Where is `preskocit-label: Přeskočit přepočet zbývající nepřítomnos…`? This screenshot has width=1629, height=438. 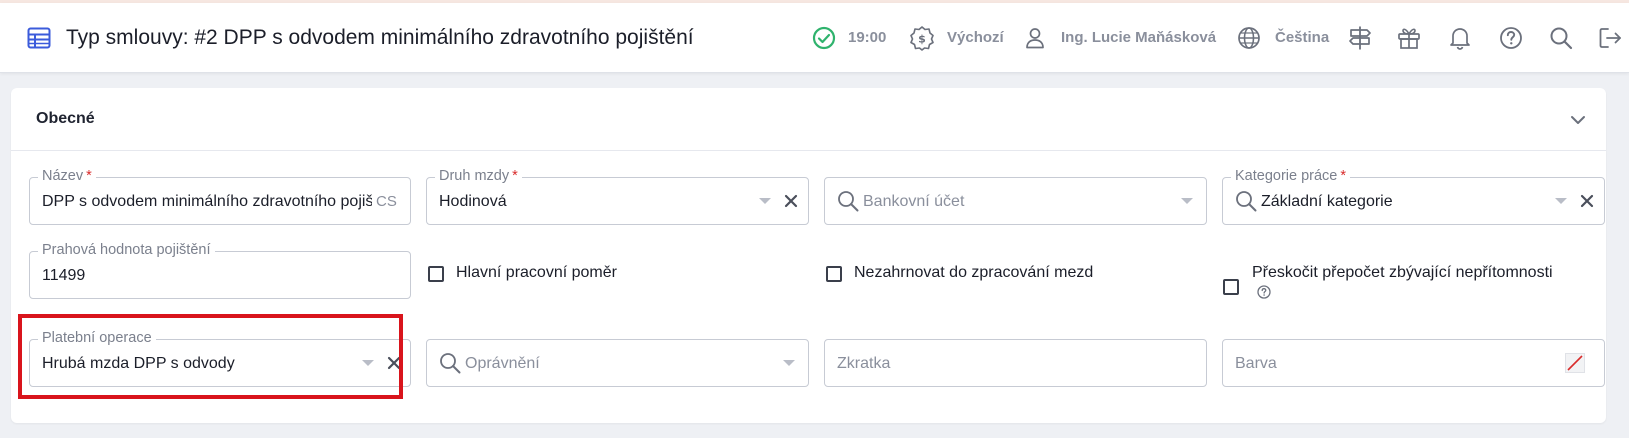
preskocit-label: Přeskočit přepočet zbývající nepřítomnos… is located at coordinates (1402, 273).